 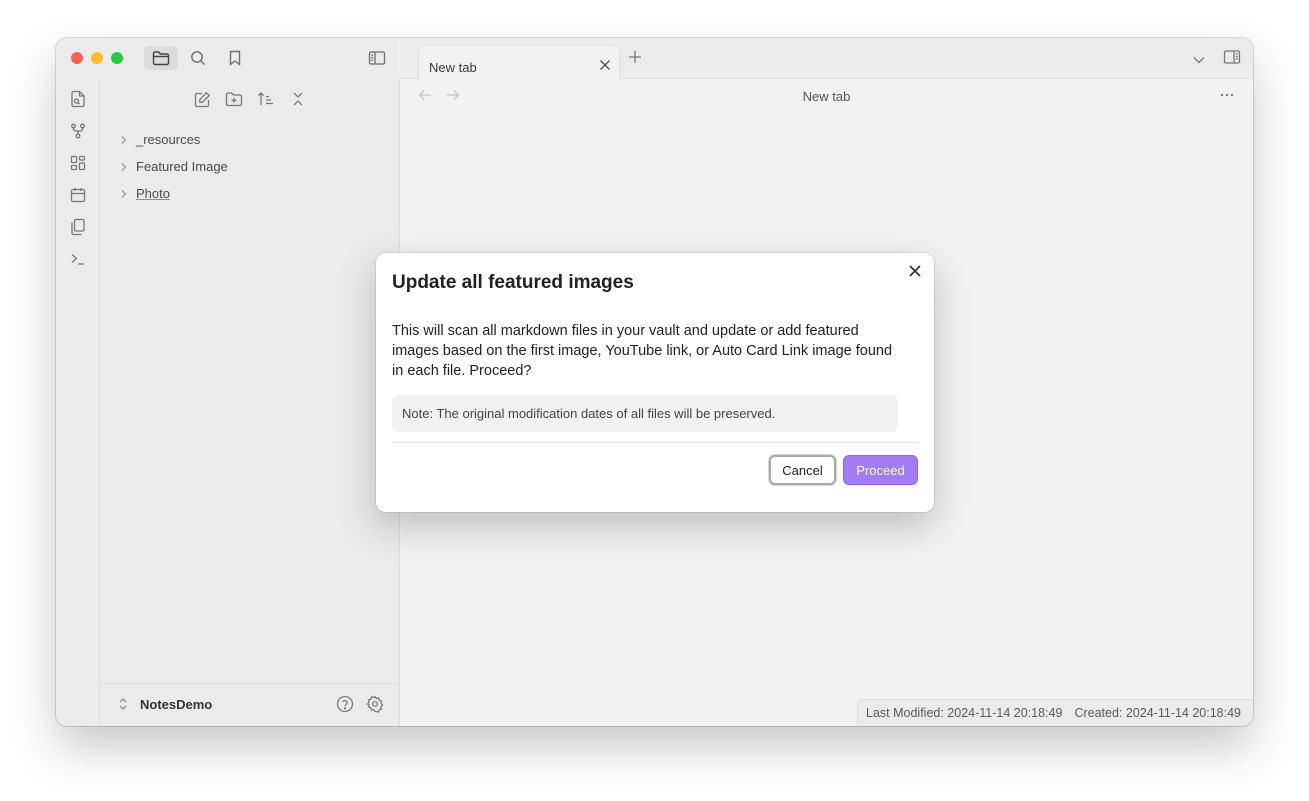 I want to click on files-icon, so click(x=78, y=227).